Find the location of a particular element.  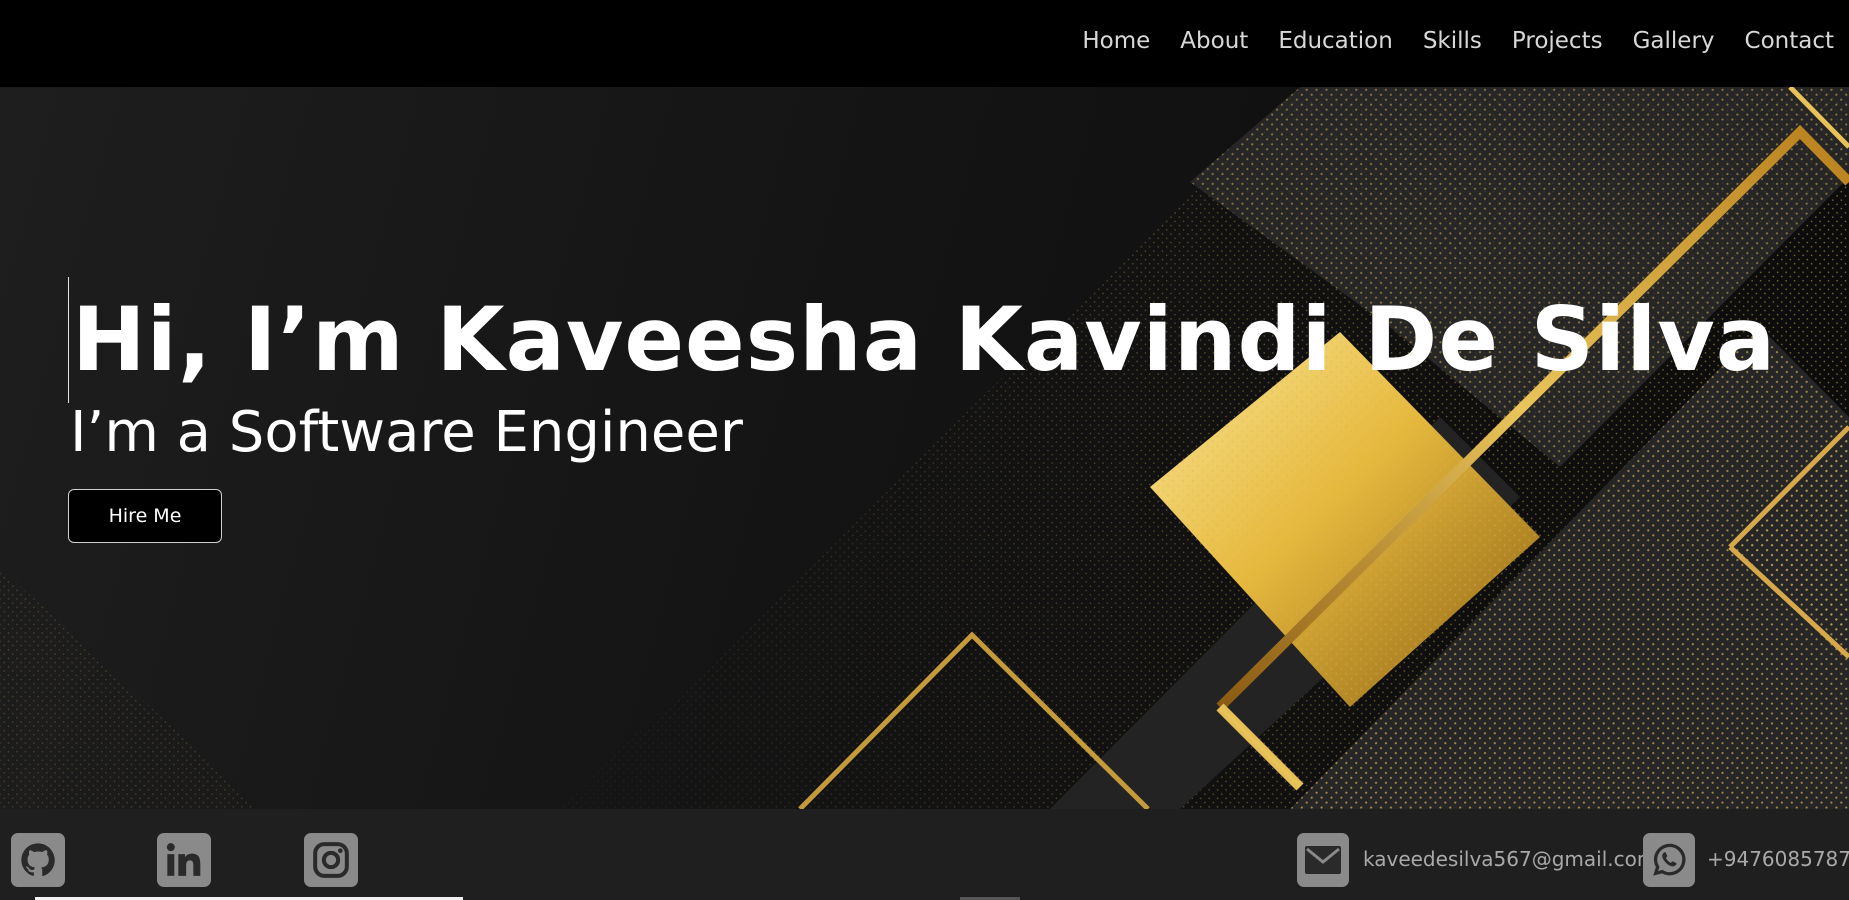

instagram-link is located at coordinates (331, 860).